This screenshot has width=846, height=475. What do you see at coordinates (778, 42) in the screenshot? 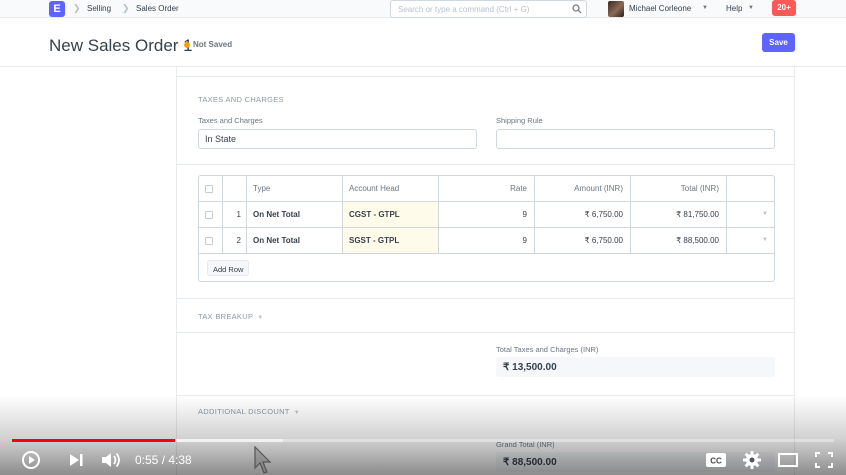
I see `save-button: Save` at bounding box center [778, 42].